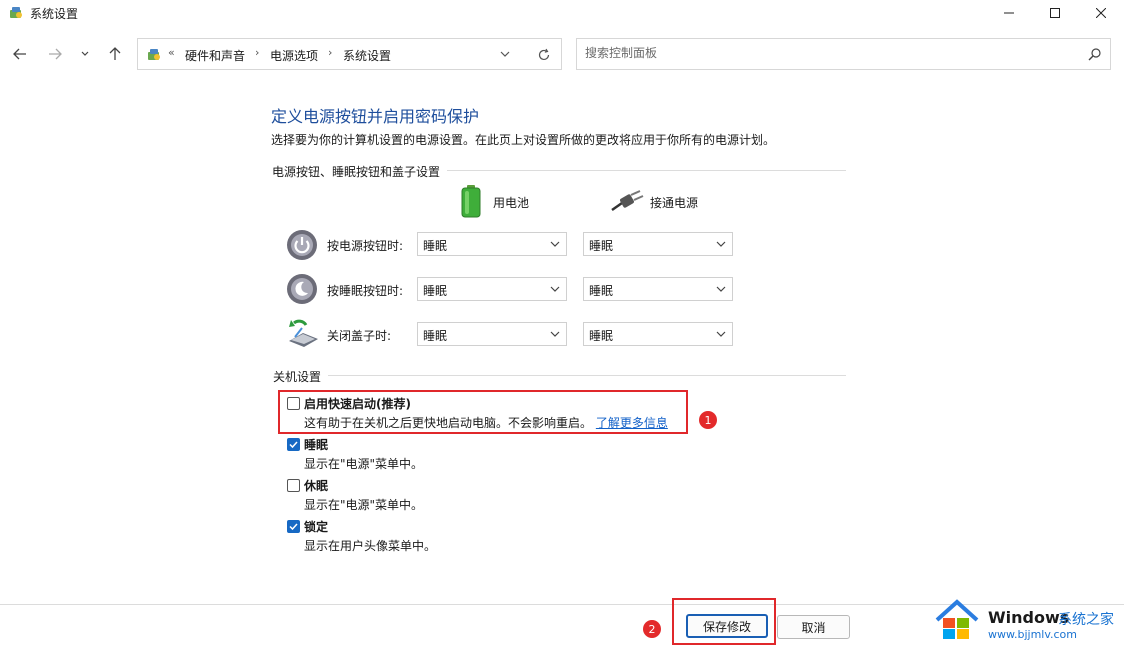 The width and height of the screenshot is (1124, 649). I want to click on section-label-buttons: 电源按钮、睡眠按钮和盖子设置, so click(356, 172).